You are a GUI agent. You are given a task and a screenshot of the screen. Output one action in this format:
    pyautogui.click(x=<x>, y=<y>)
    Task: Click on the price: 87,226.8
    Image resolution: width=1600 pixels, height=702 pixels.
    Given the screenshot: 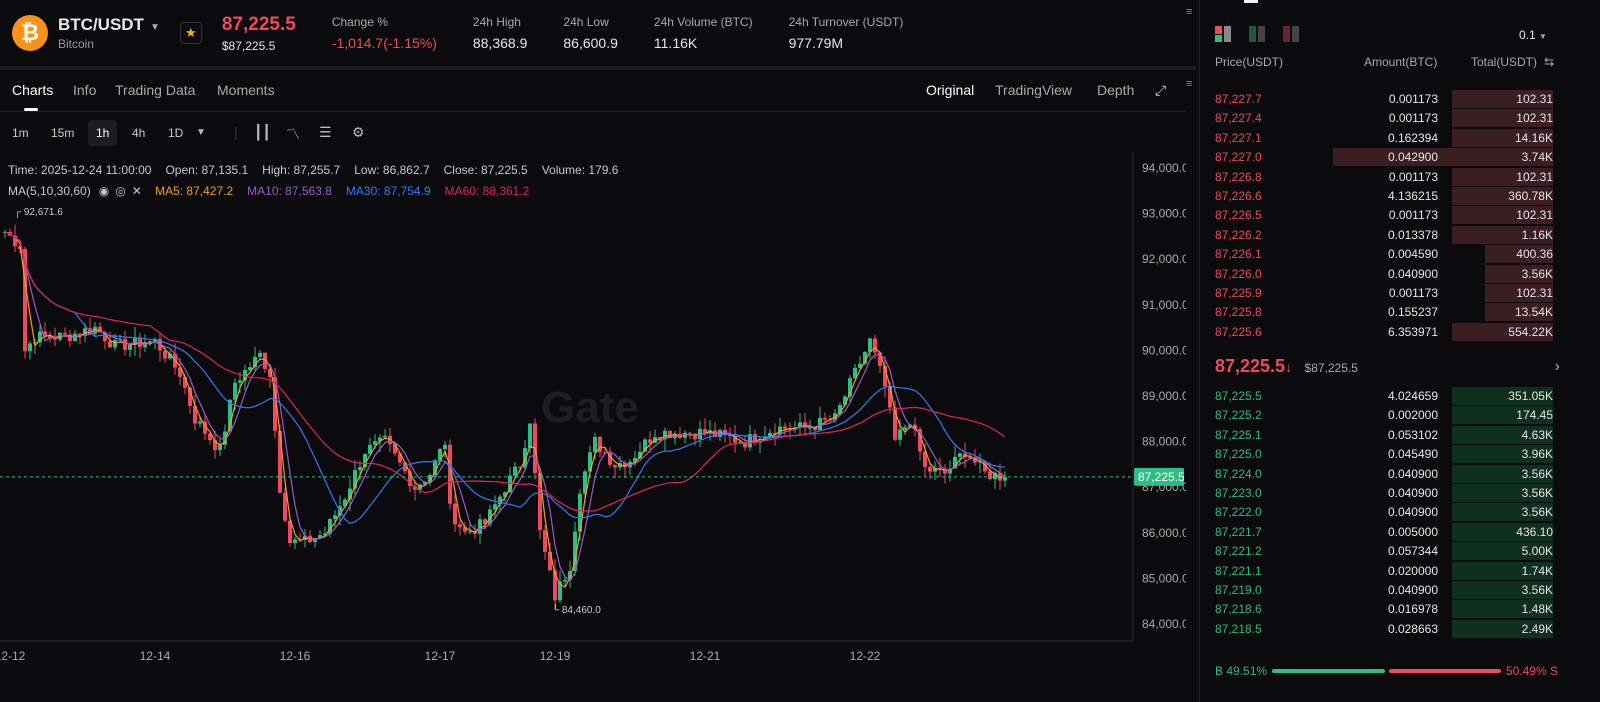 What is the action you would take?
    pyautogui.click(x=1238, y=176)
    